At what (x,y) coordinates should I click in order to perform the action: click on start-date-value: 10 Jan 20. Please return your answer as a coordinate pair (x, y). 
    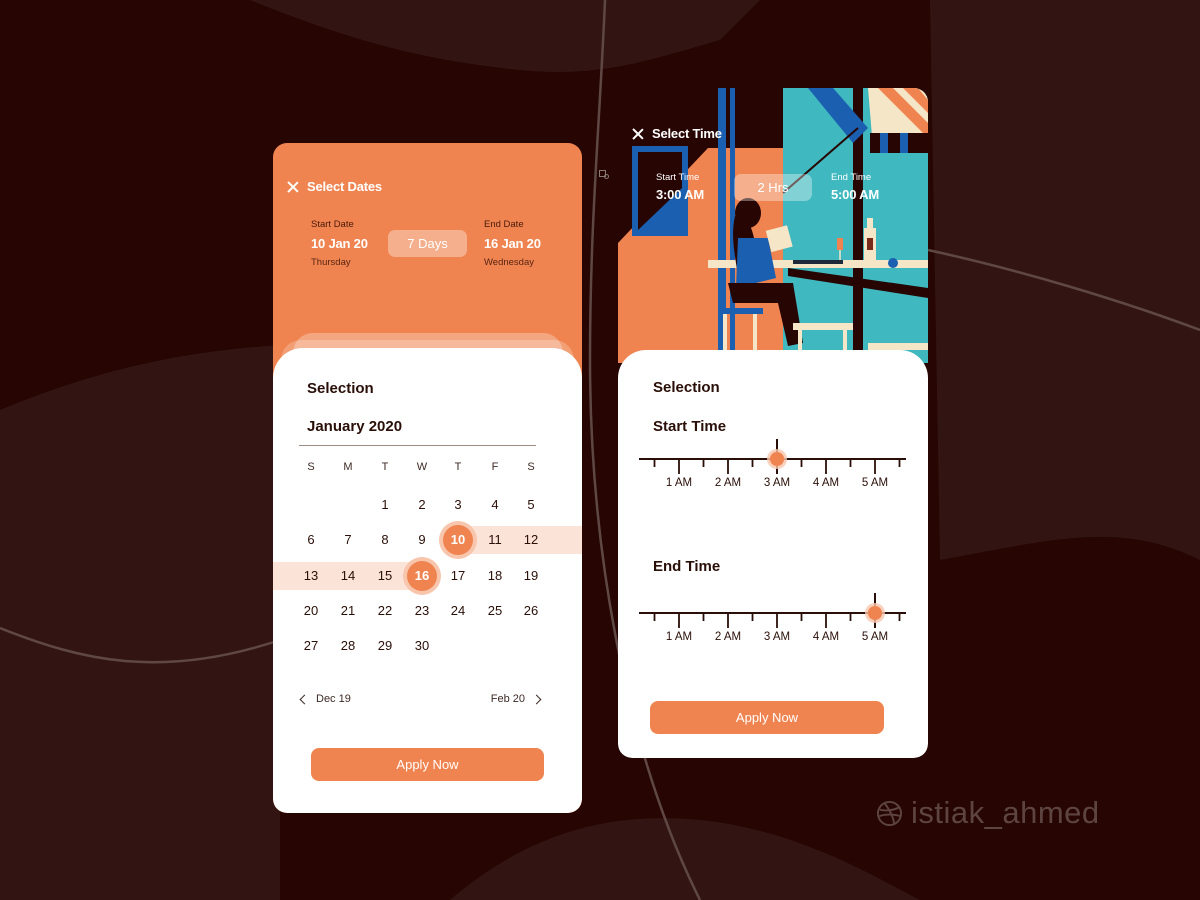
    Looking at the image, I should click on (339, 243).